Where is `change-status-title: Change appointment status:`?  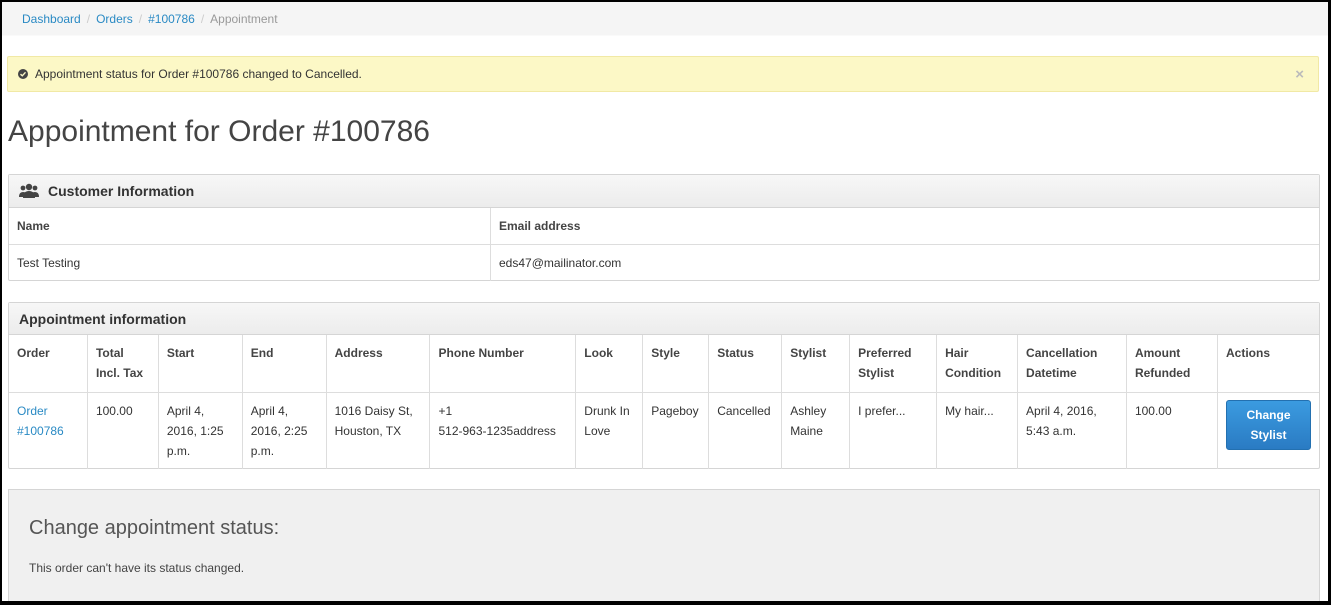
change-status-title: Change appointment status: is located at coordinates (154, 528).